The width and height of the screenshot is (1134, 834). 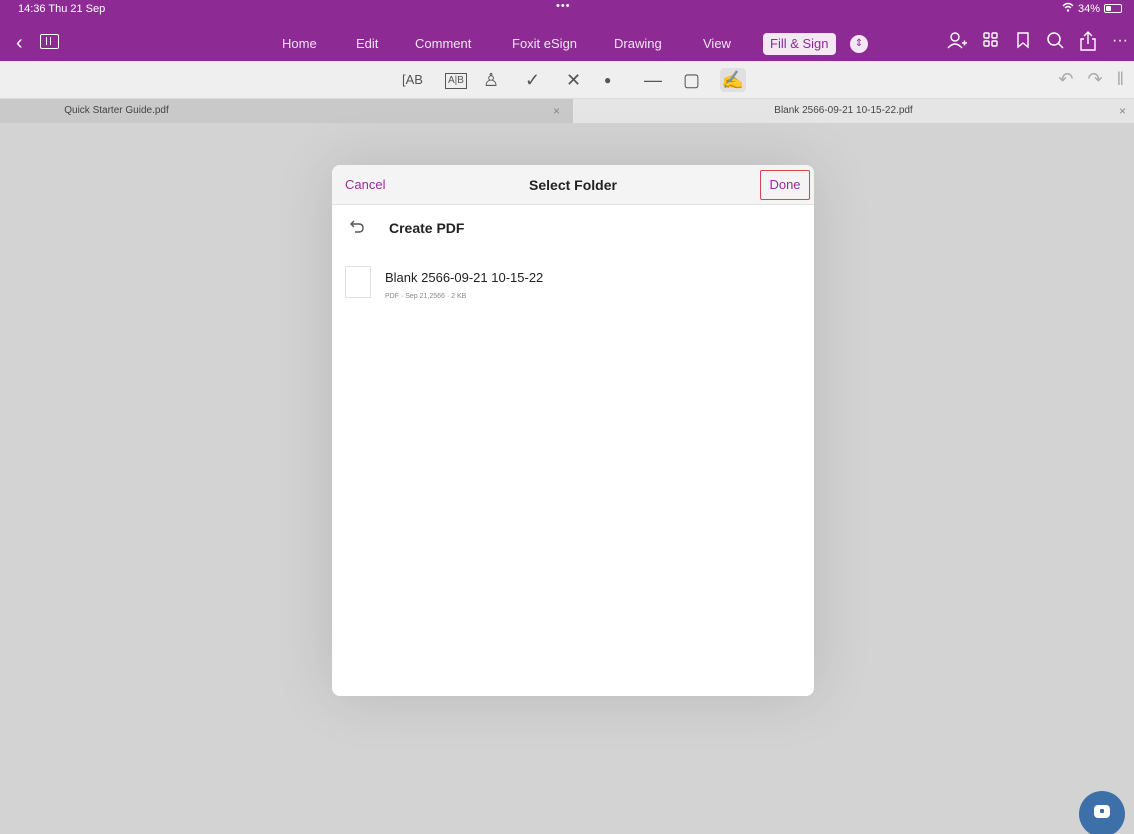 I want to click on status-right: 34%, so click(x=1092, y=8).